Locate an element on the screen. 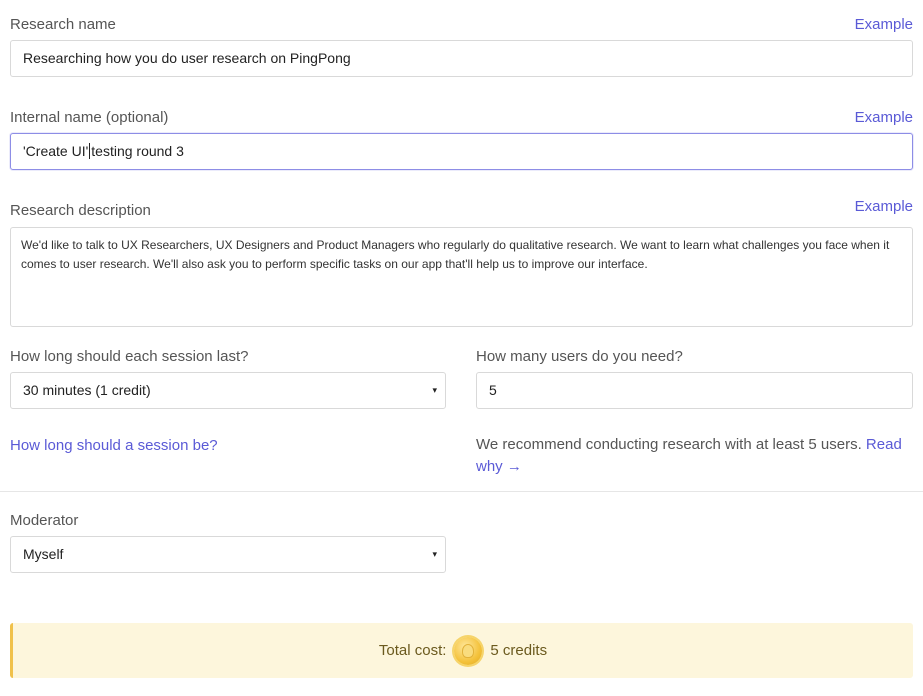 This screenshot has height=696, width=923. moderator-selected: Myself is located at coordinates (43, 554).